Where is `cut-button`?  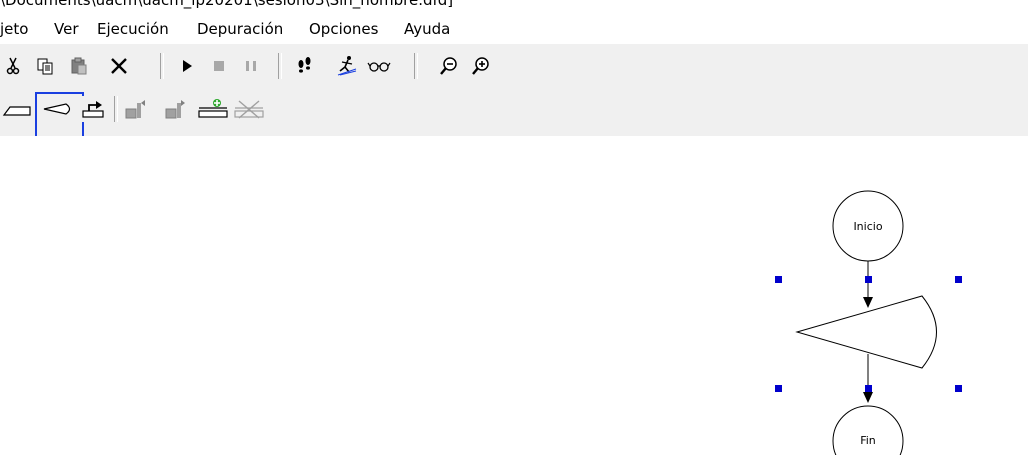
cut-button is located at coordinates (13, 66).